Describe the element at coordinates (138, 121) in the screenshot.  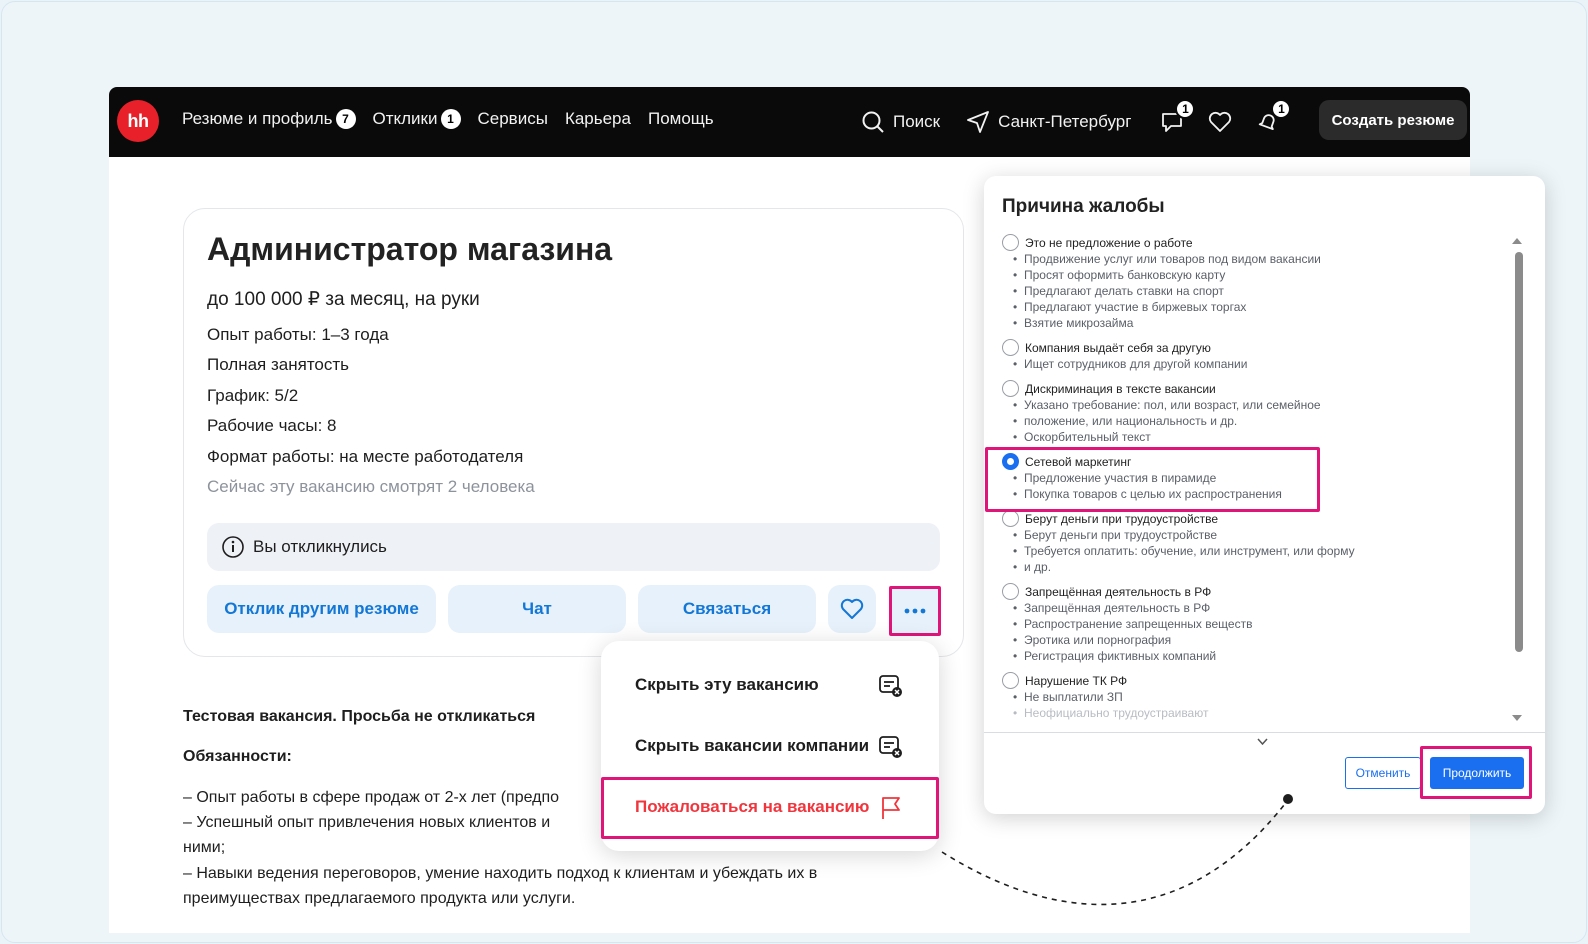
I see `hh-logo: hh` at that location.